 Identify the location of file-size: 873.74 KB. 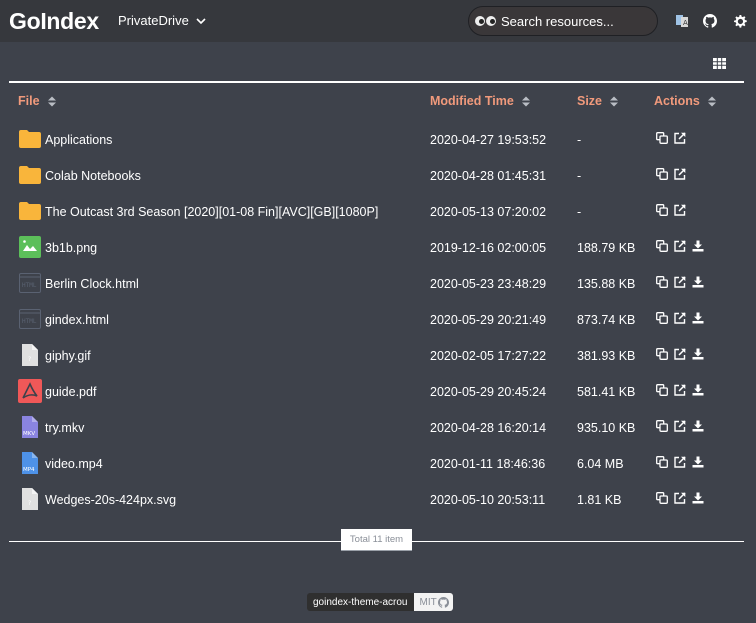
(606, 320).